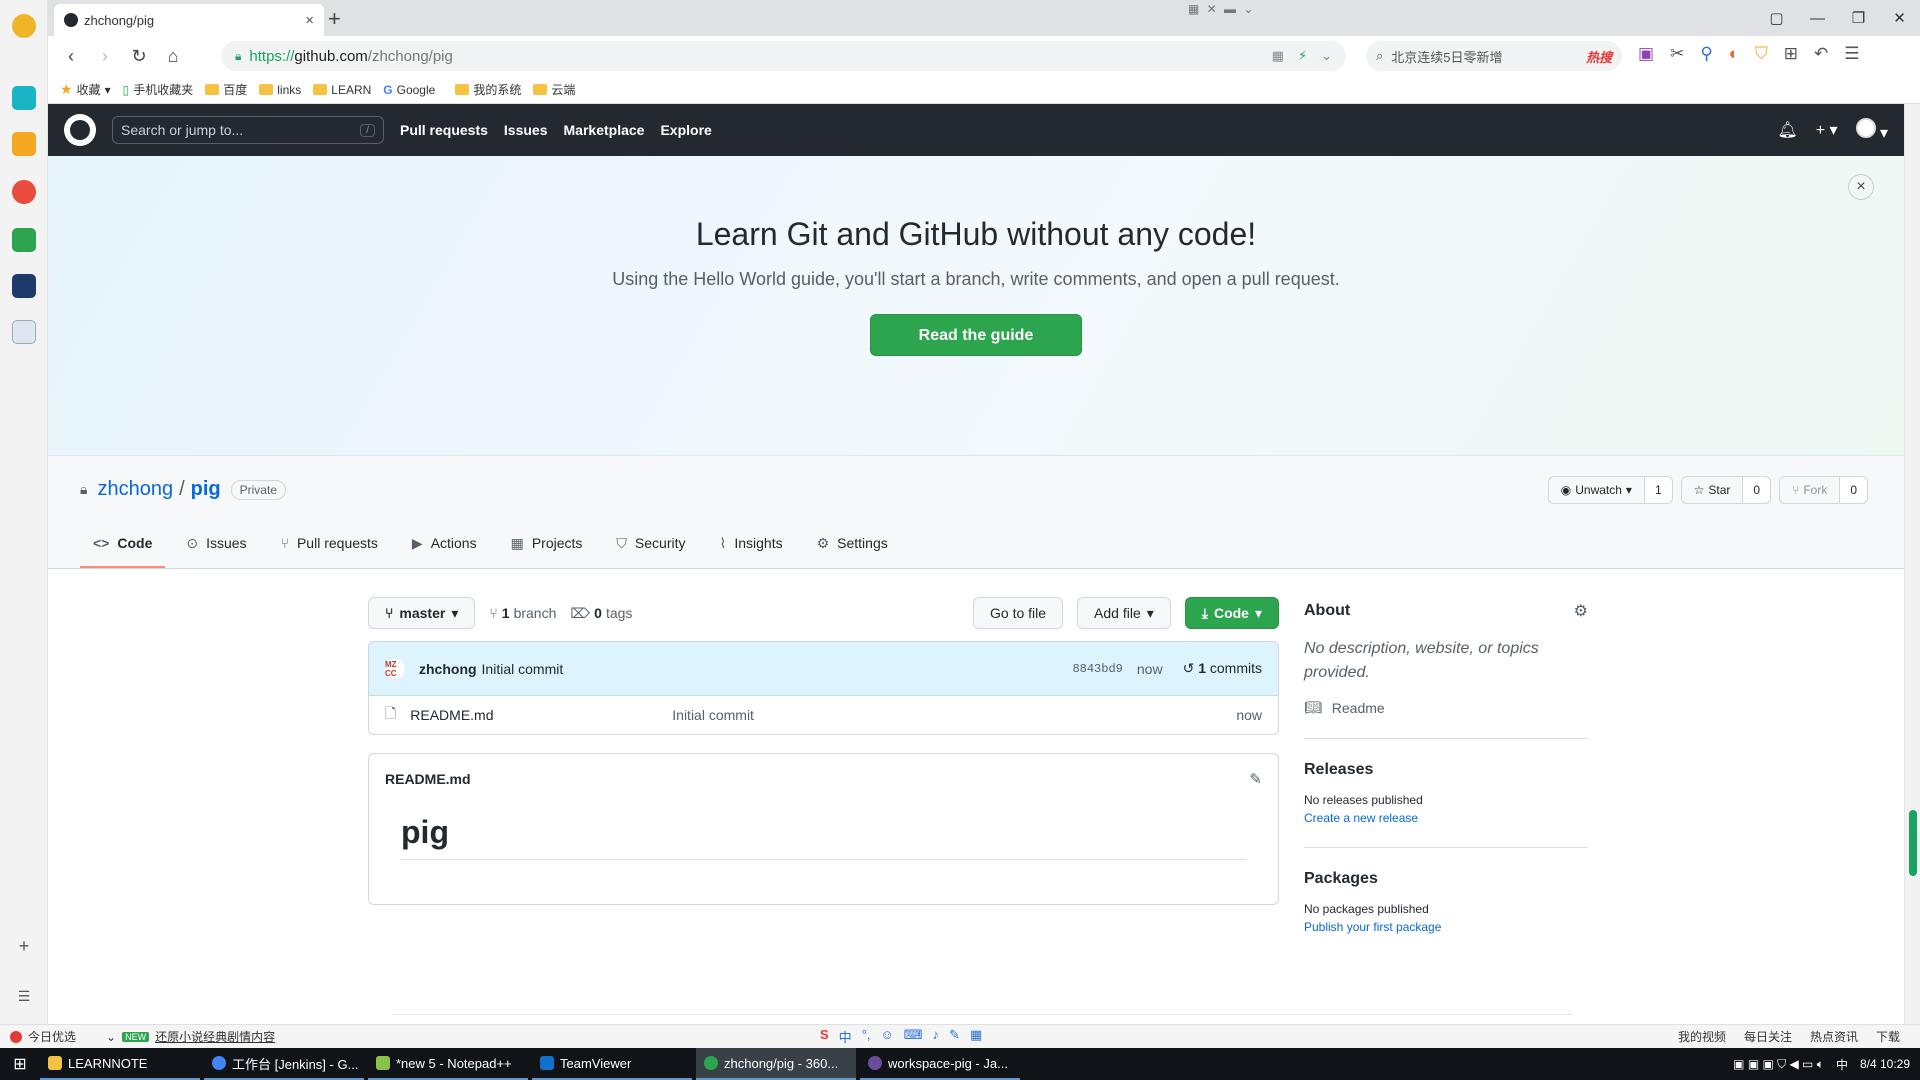 This screenshot has width=1920, height=1080. Describe the element at coordinates (1858, 18) in the screenshot. I see `restore-icon: ❐` at that location.